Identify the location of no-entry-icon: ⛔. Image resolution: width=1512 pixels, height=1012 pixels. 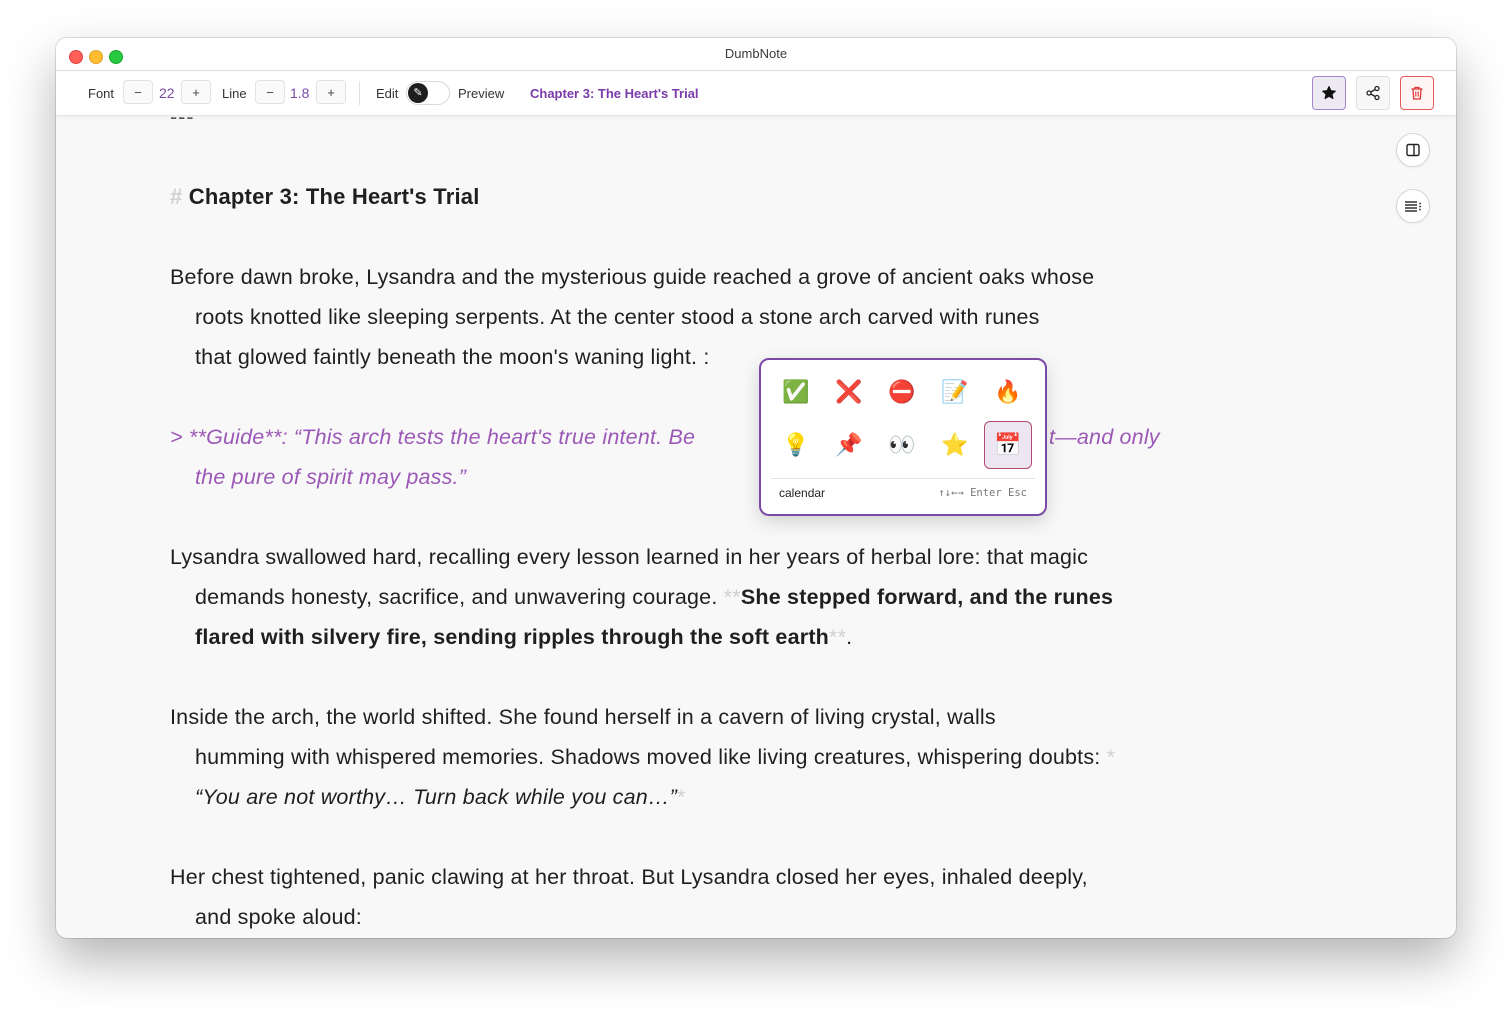
(902, 391).